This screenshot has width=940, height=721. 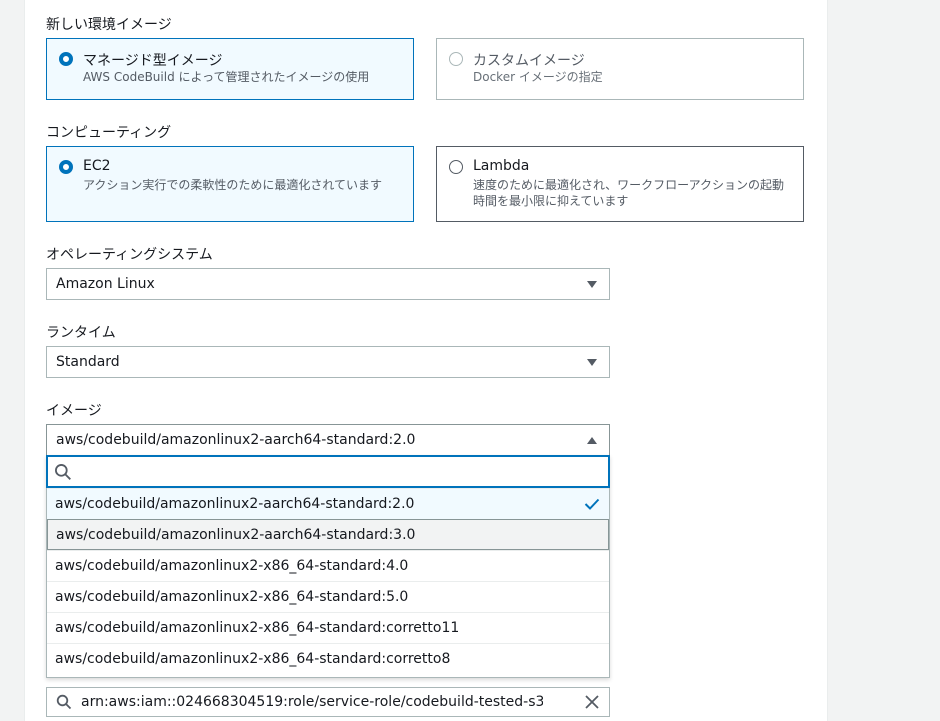 I want to click on runtime-label: ランタイム, so click(x=81, y=333).